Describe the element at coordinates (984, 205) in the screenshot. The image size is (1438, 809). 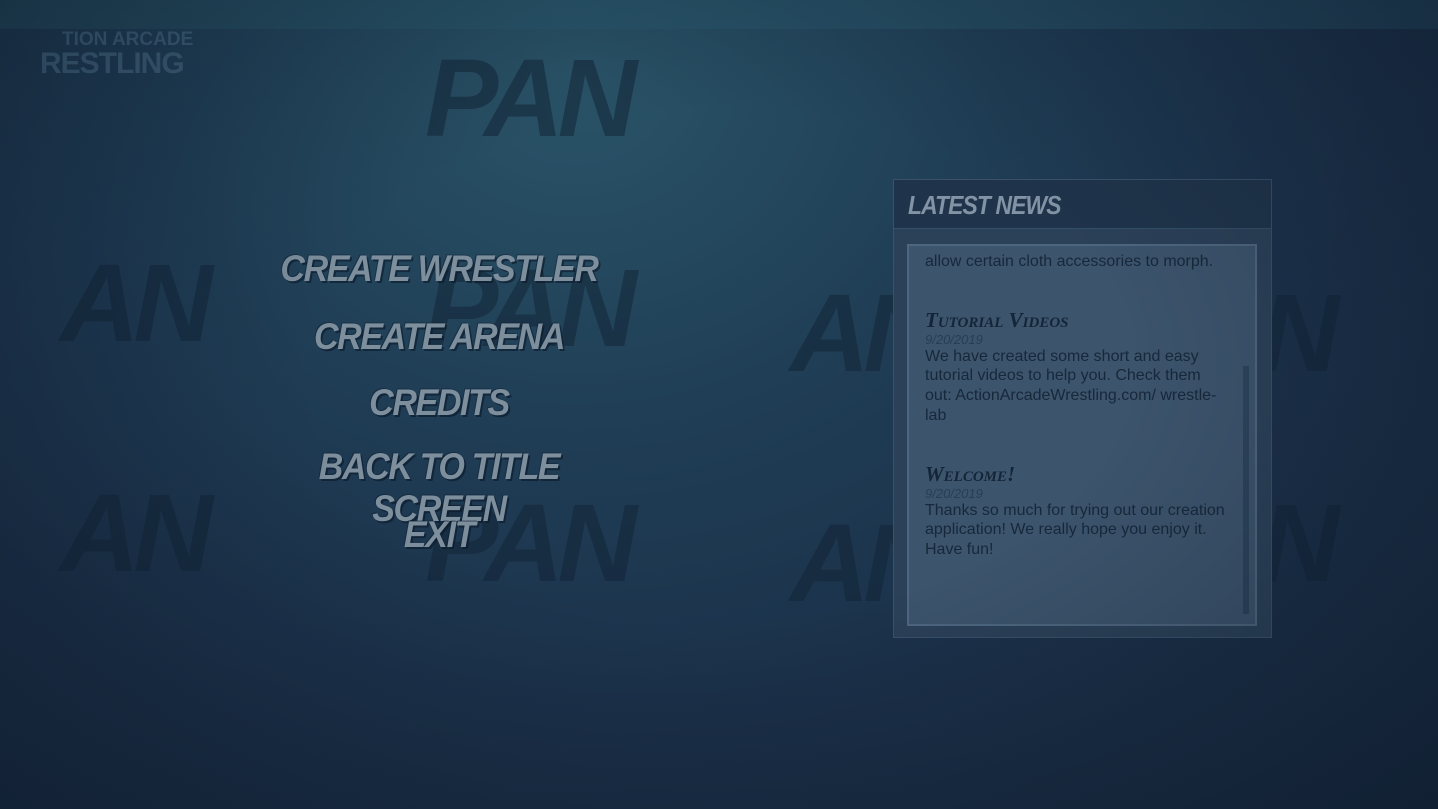
I see `news-panel-title: Latest News` at that location.